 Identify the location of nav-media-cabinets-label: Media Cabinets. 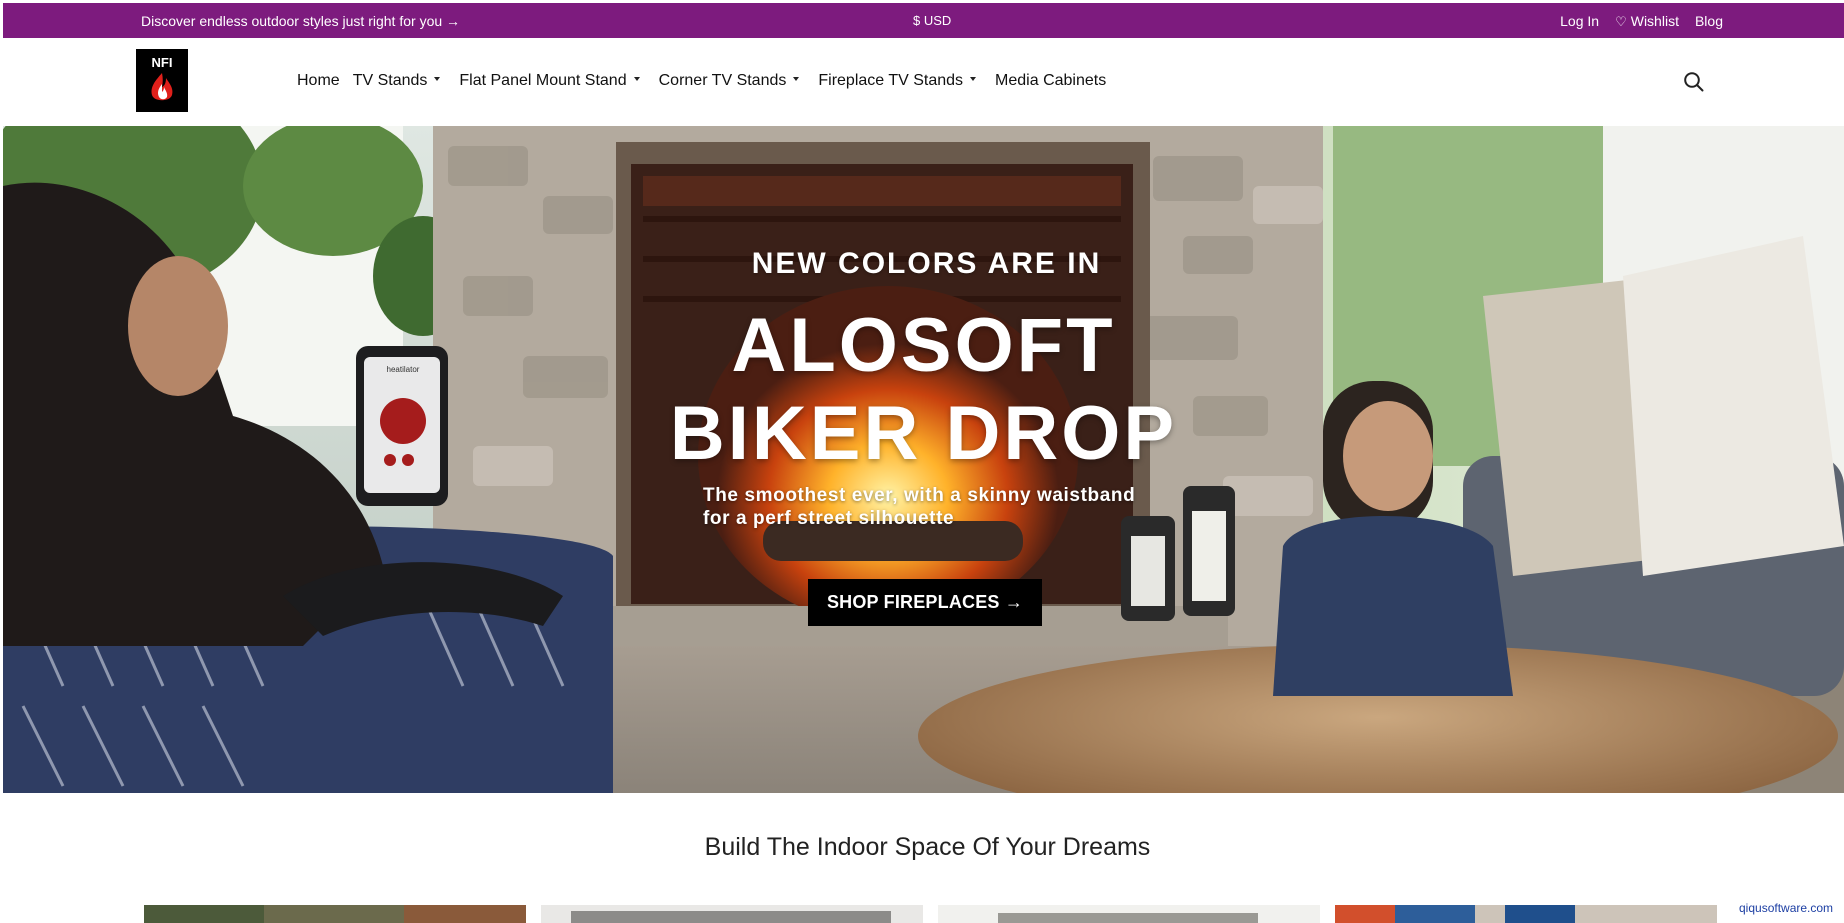
(1051, 80).